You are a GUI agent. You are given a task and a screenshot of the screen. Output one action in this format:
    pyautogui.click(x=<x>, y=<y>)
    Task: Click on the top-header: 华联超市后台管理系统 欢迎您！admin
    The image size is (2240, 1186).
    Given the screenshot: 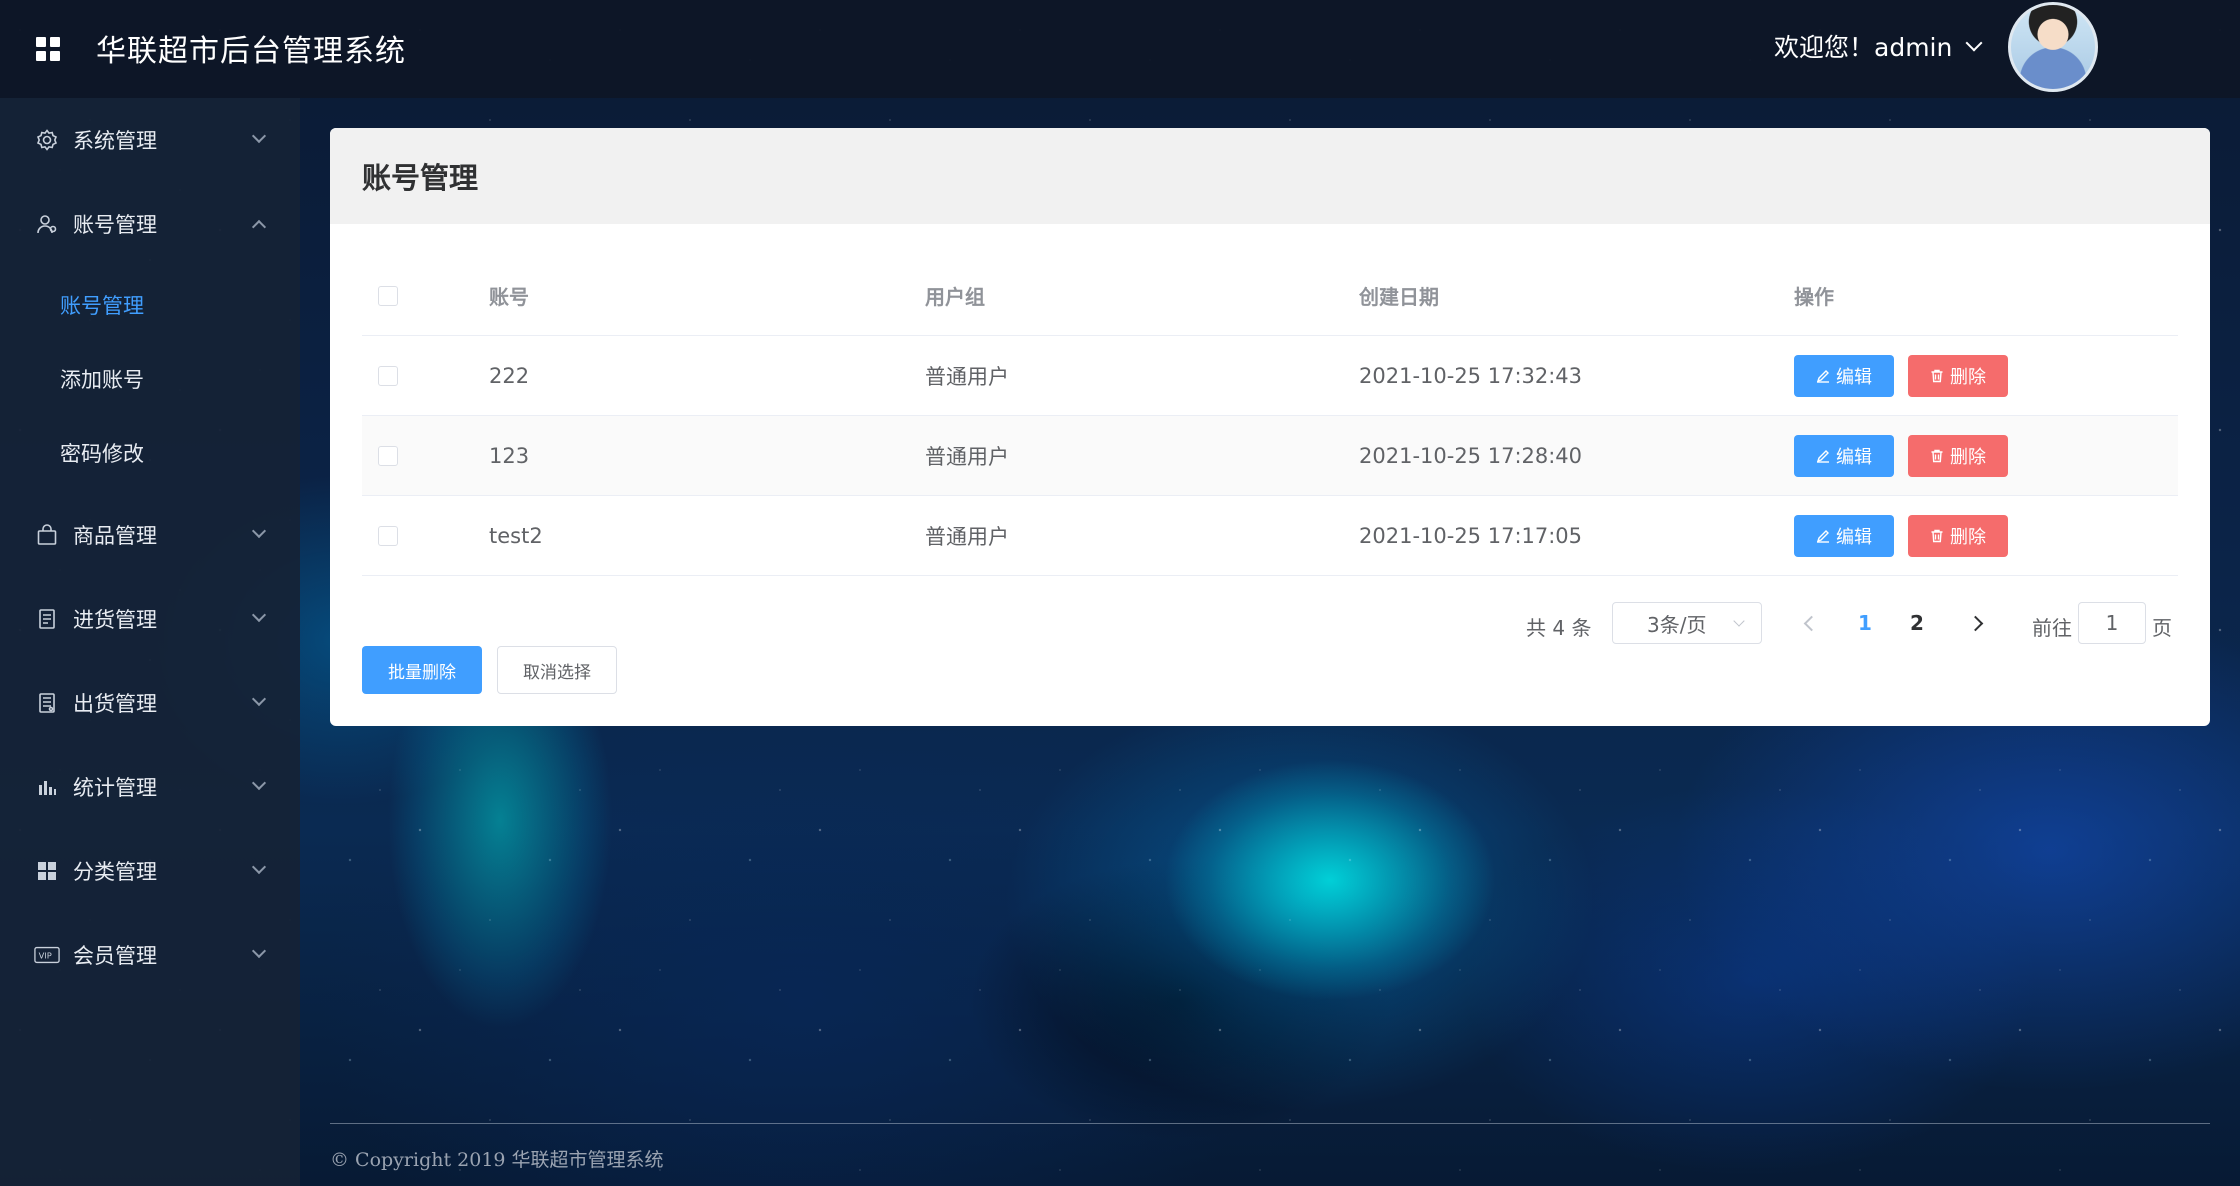 What is the action you would take?
    pyautogui.click(x=1120, y=49)
    